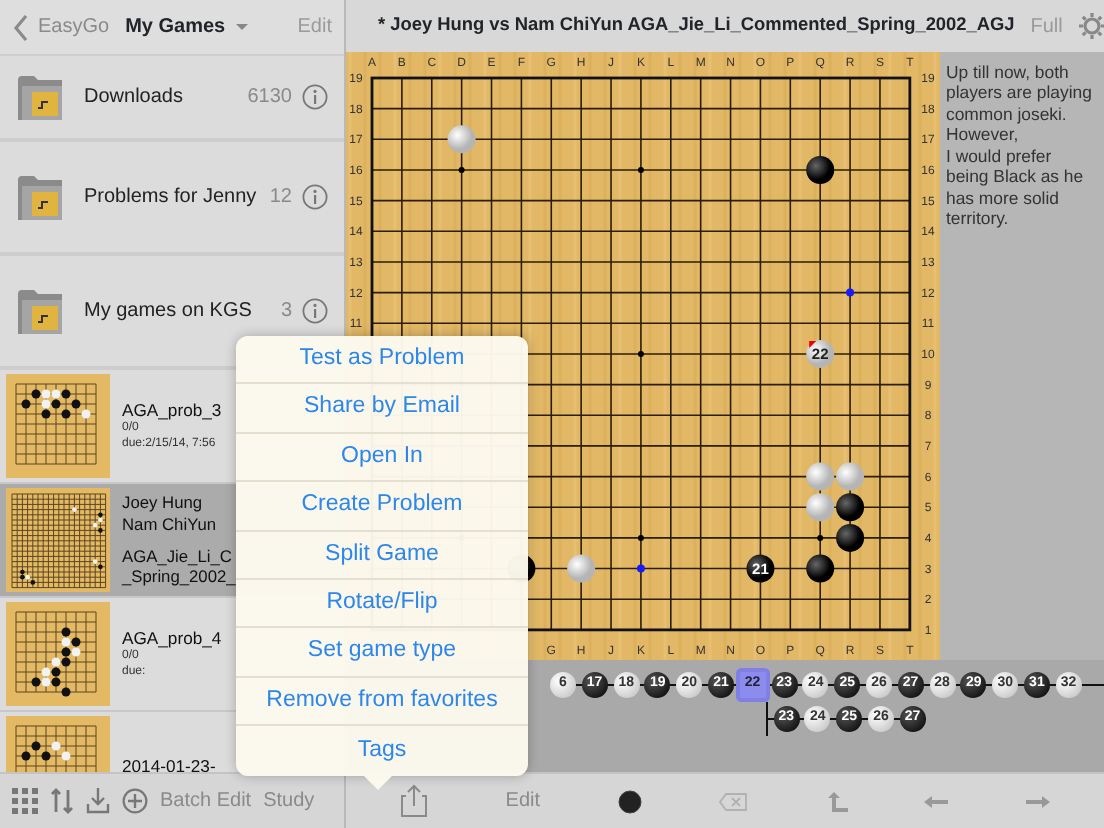 The height and width of the screenshot is (828, 1104). I want to click on download-icon, so click(98, 801).